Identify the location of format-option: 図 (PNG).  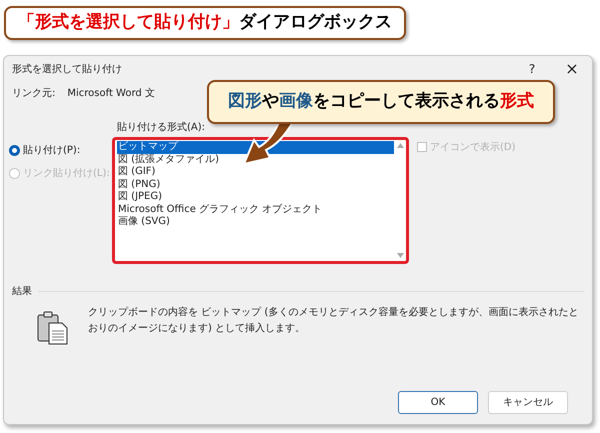
(255, 184).